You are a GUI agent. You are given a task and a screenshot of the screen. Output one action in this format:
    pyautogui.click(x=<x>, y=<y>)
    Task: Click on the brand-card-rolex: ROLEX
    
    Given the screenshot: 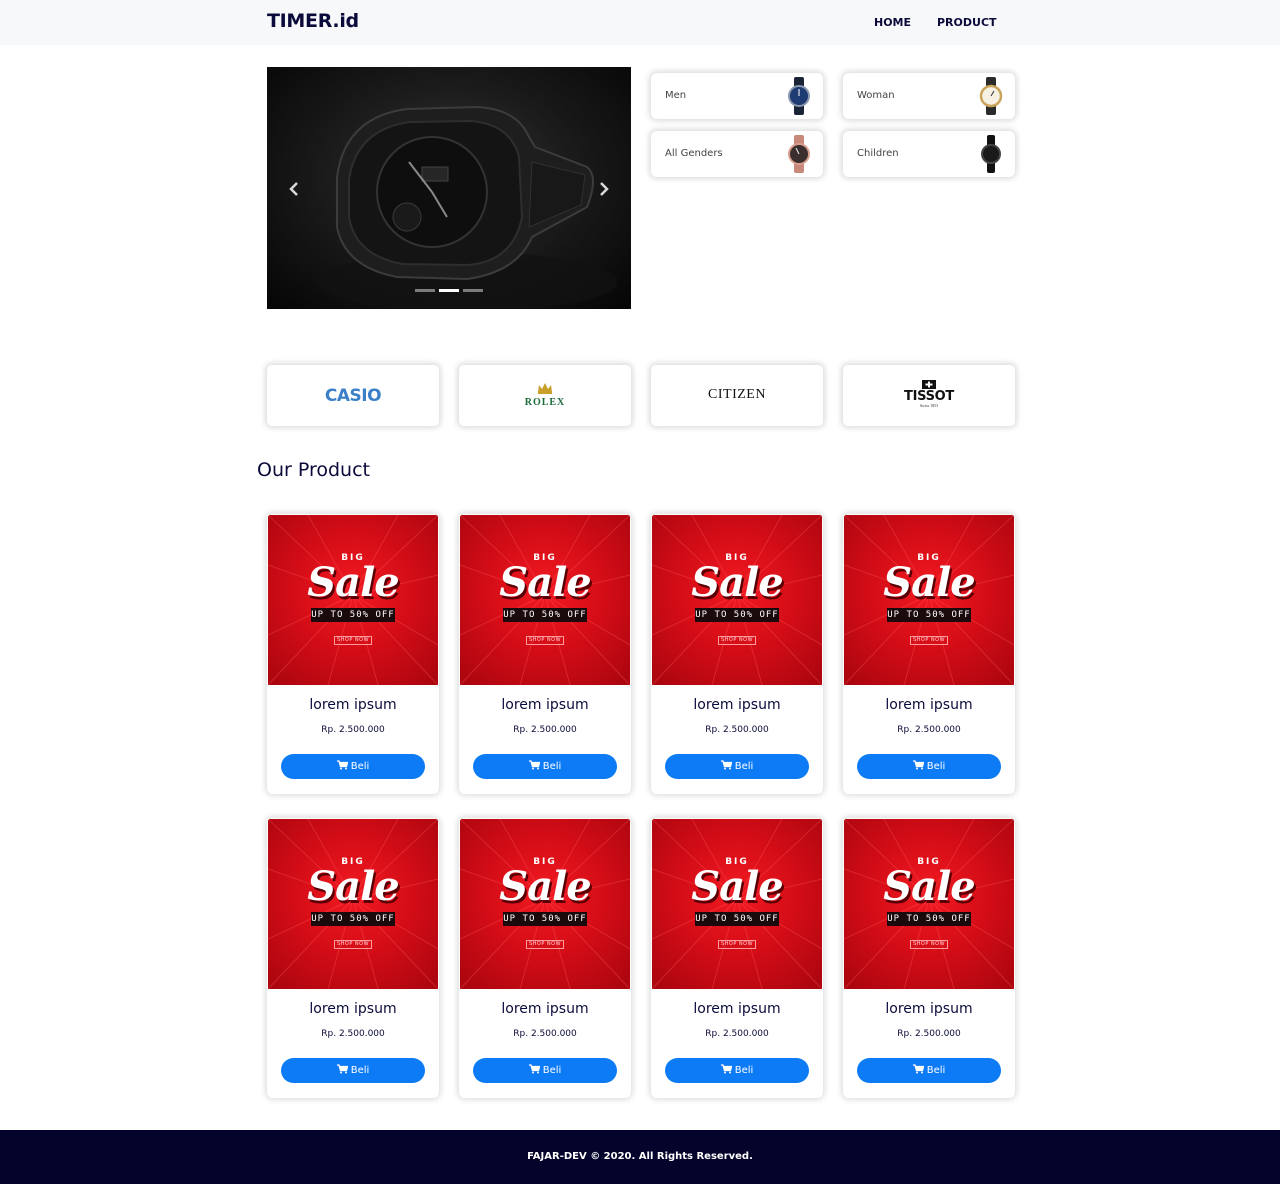 What is the action you would take?
    pyautogui.click(x=545, y=395)
    